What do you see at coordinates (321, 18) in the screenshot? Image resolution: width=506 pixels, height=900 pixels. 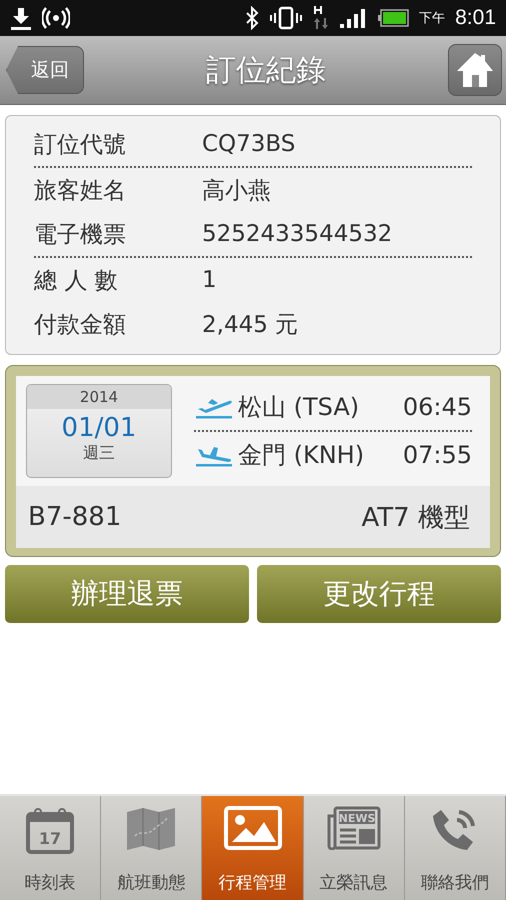 I see `data-arrows-icon` at bounding box center [321, 18].